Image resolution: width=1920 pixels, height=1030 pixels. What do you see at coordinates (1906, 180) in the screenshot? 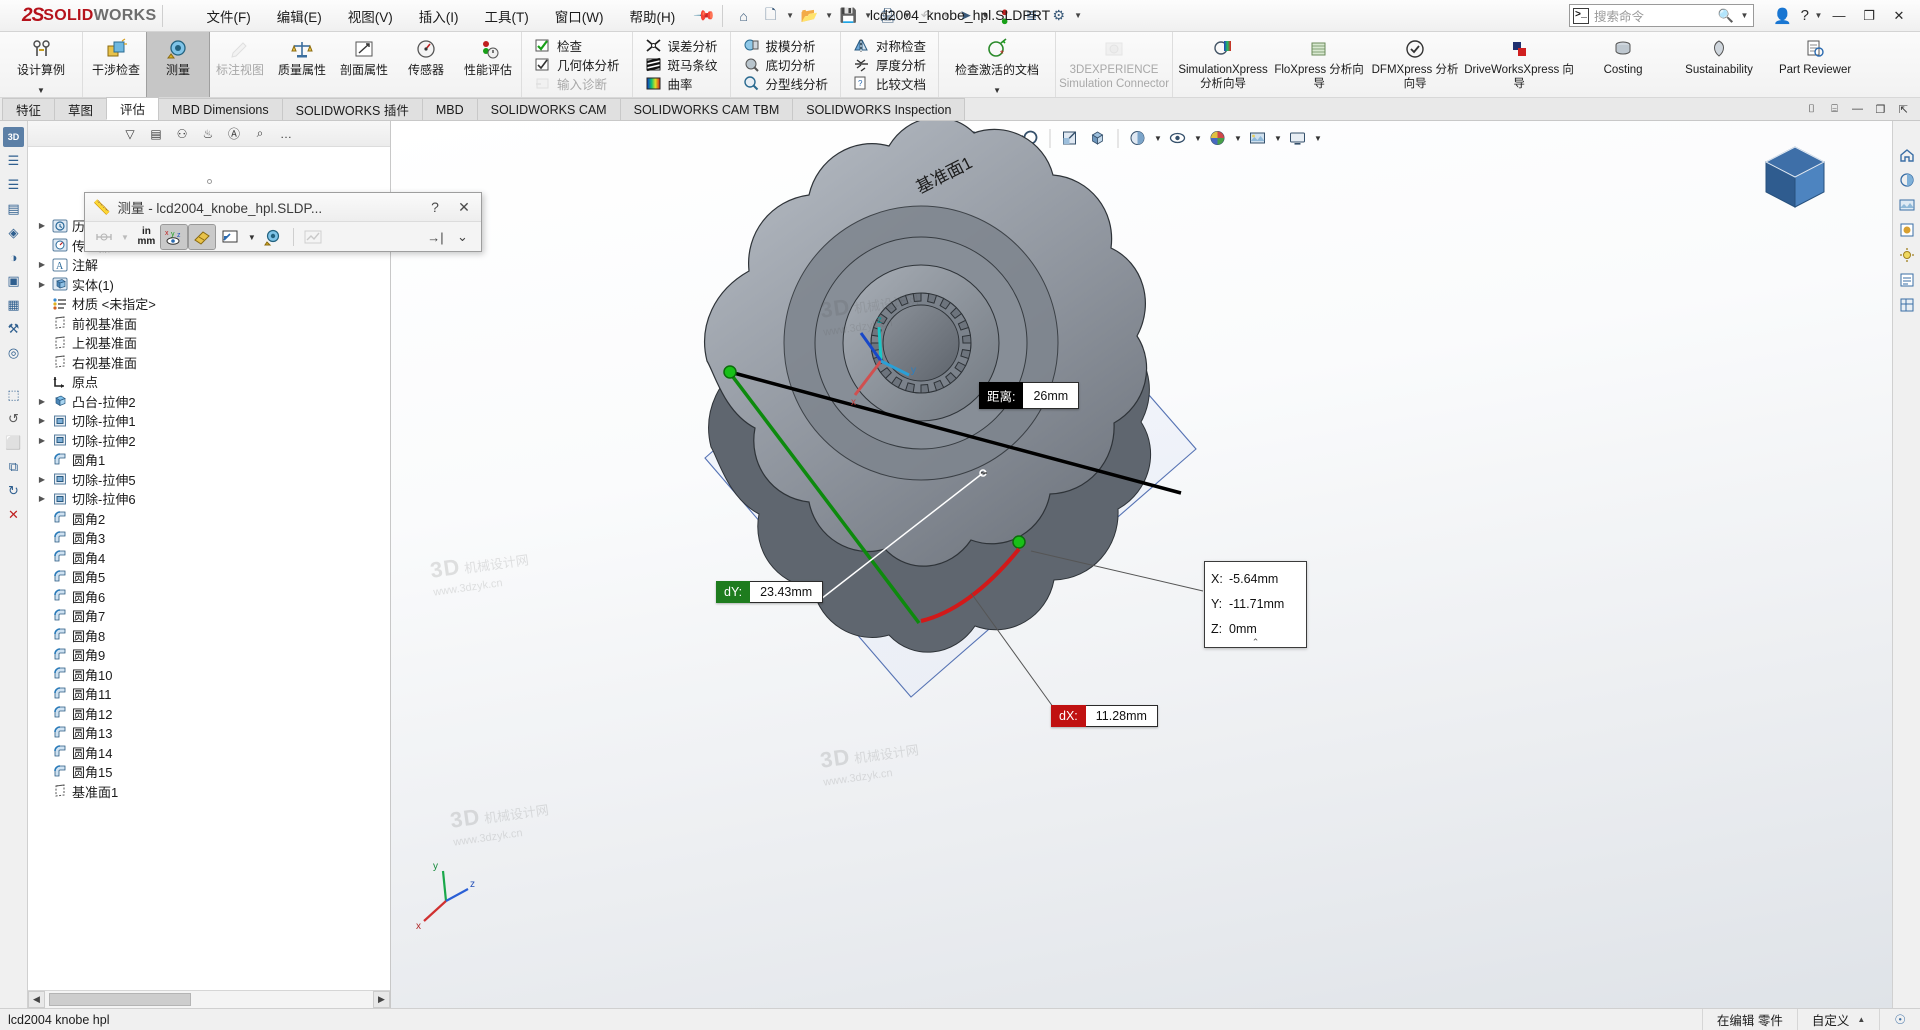
I see `appearances-icon` at bounding box center [1906, 180].